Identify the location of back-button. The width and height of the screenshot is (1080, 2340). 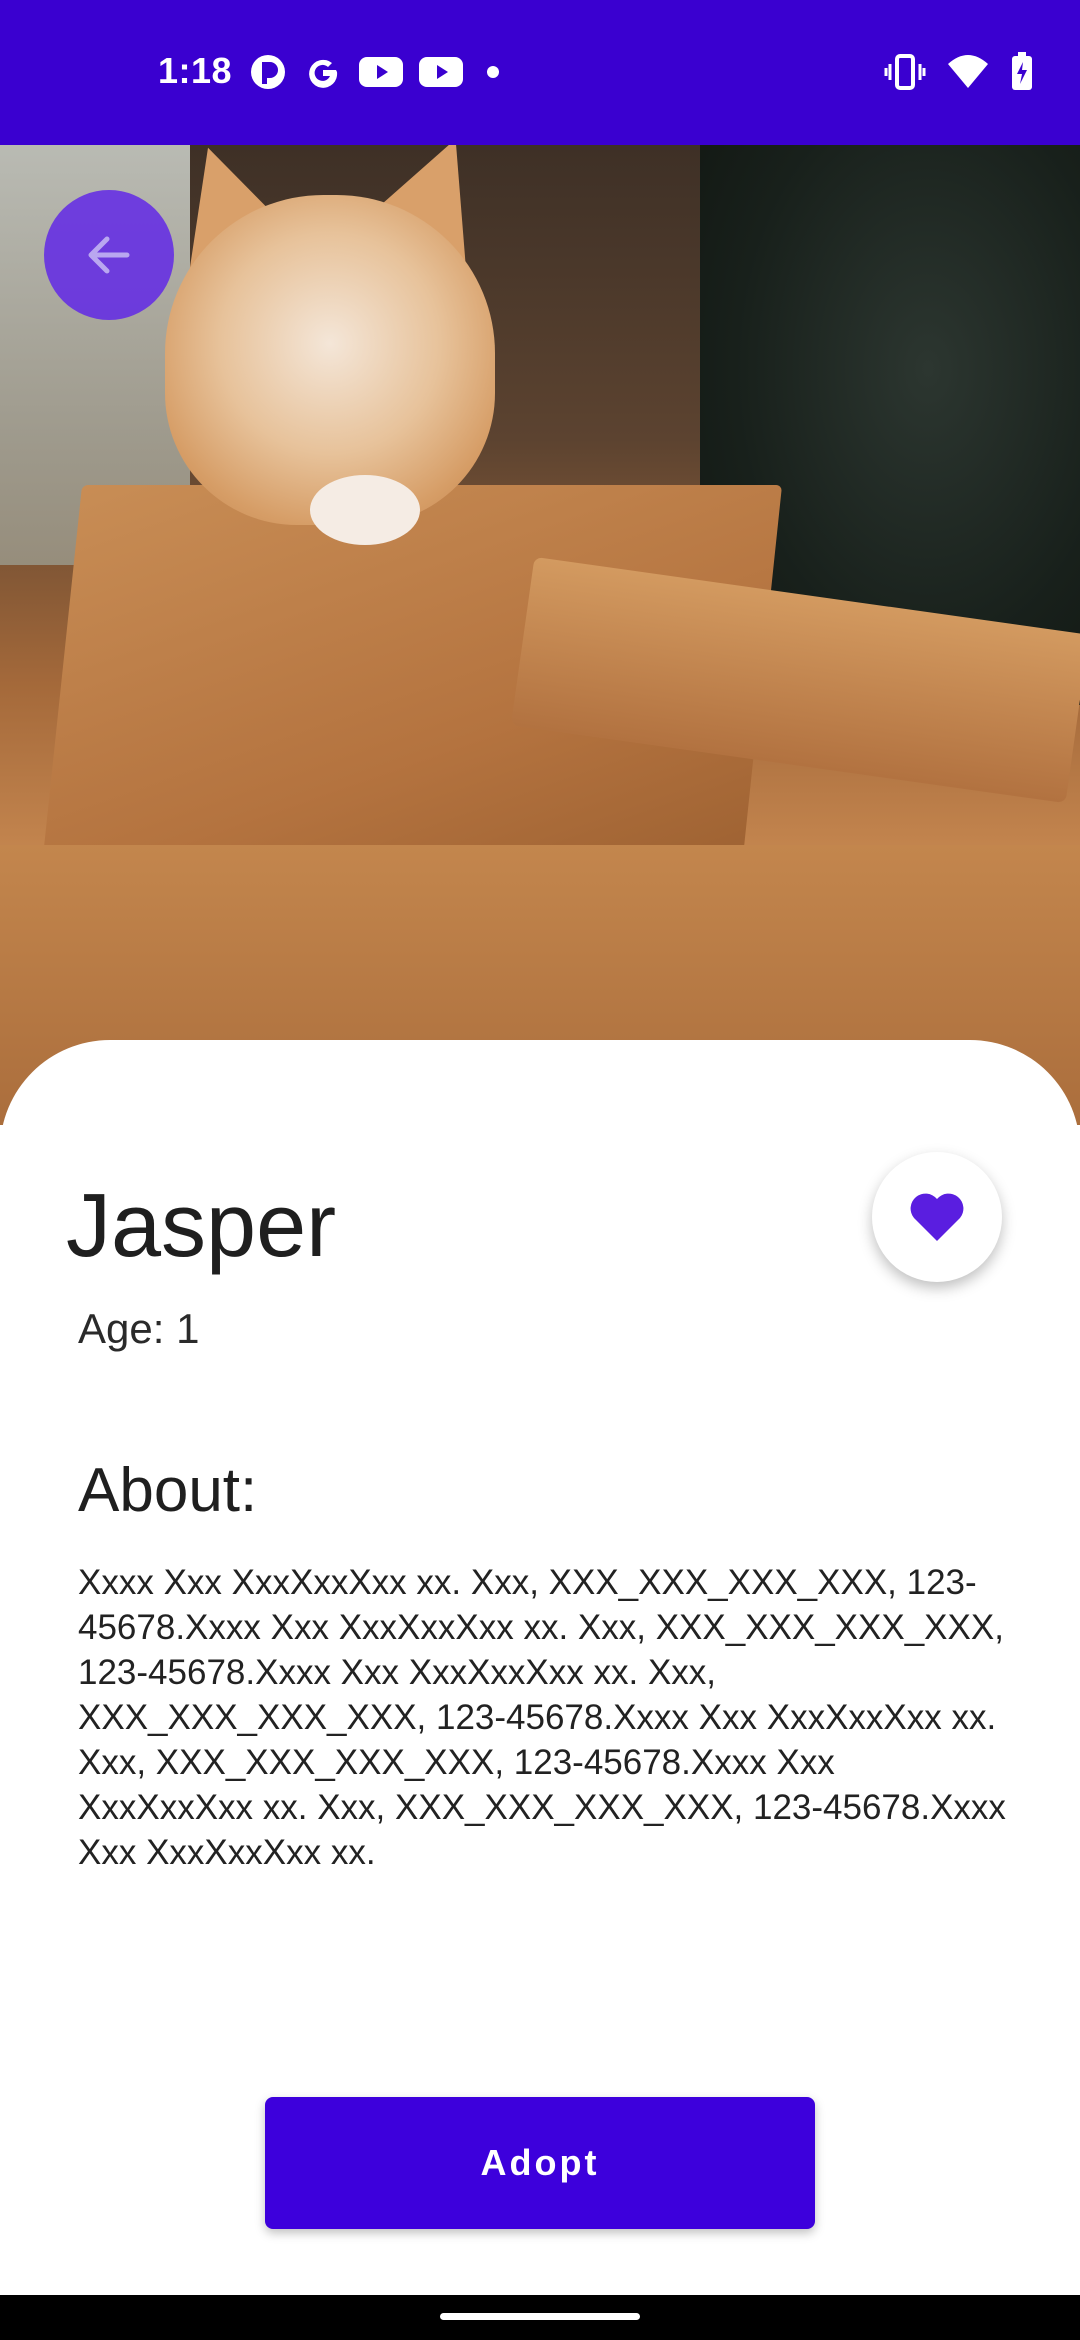
(109, 255).